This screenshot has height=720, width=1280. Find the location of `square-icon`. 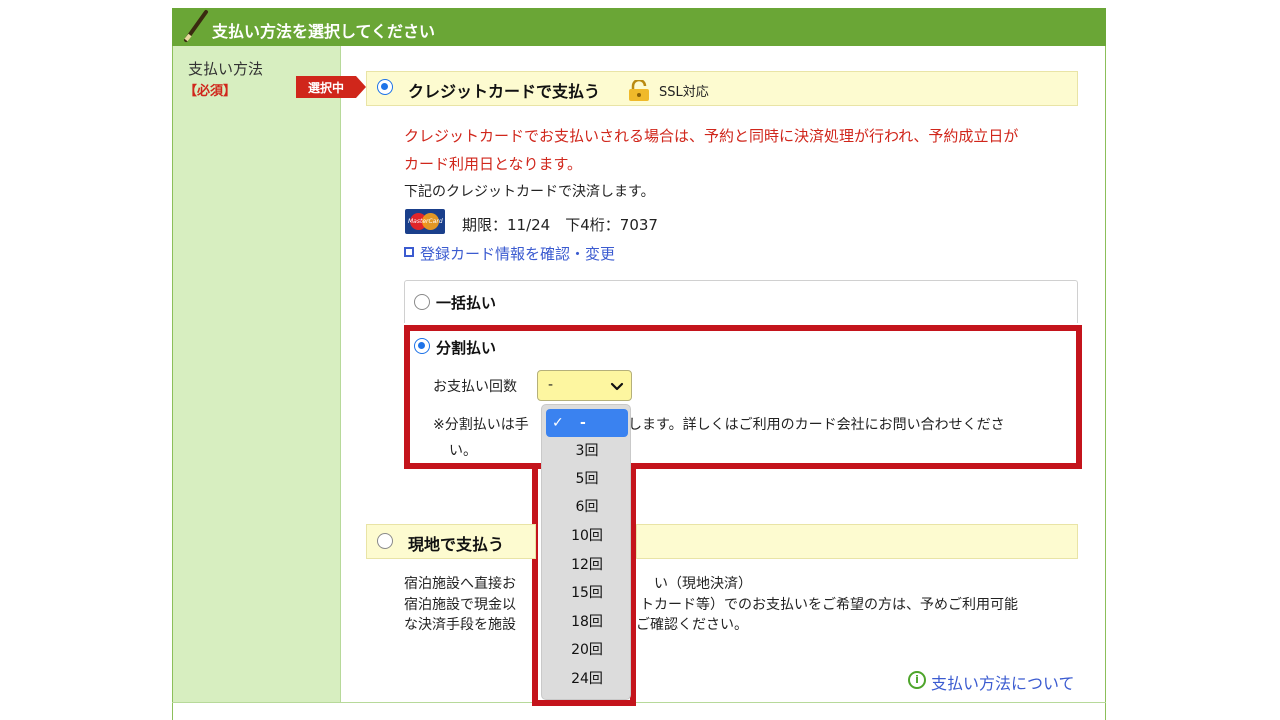

square-icon is located at coordinates (409, 252).